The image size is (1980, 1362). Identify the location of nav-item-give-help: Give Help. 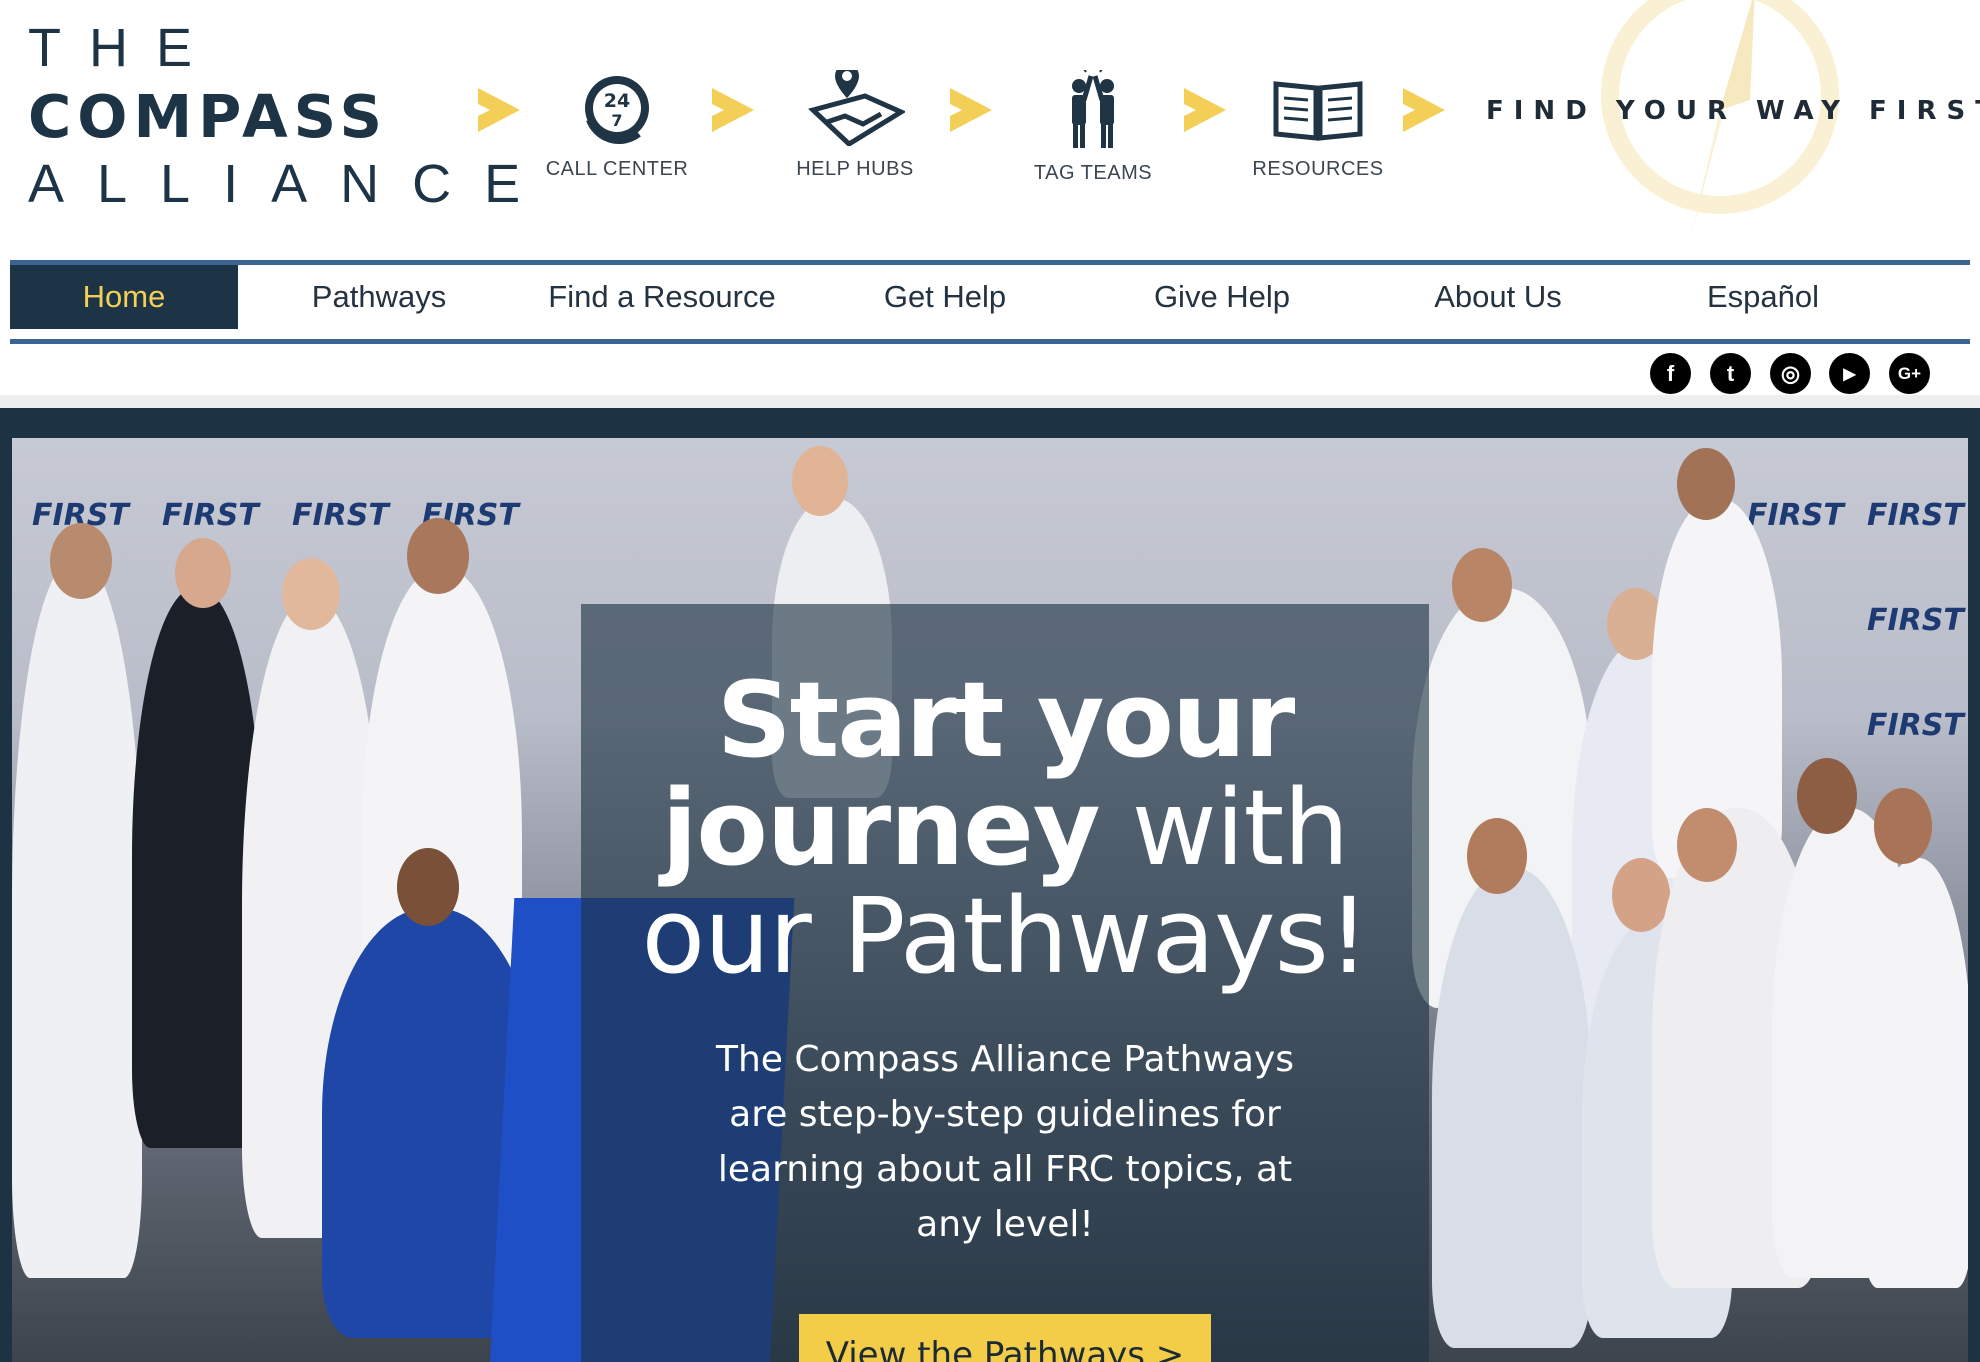
(1222, 297).